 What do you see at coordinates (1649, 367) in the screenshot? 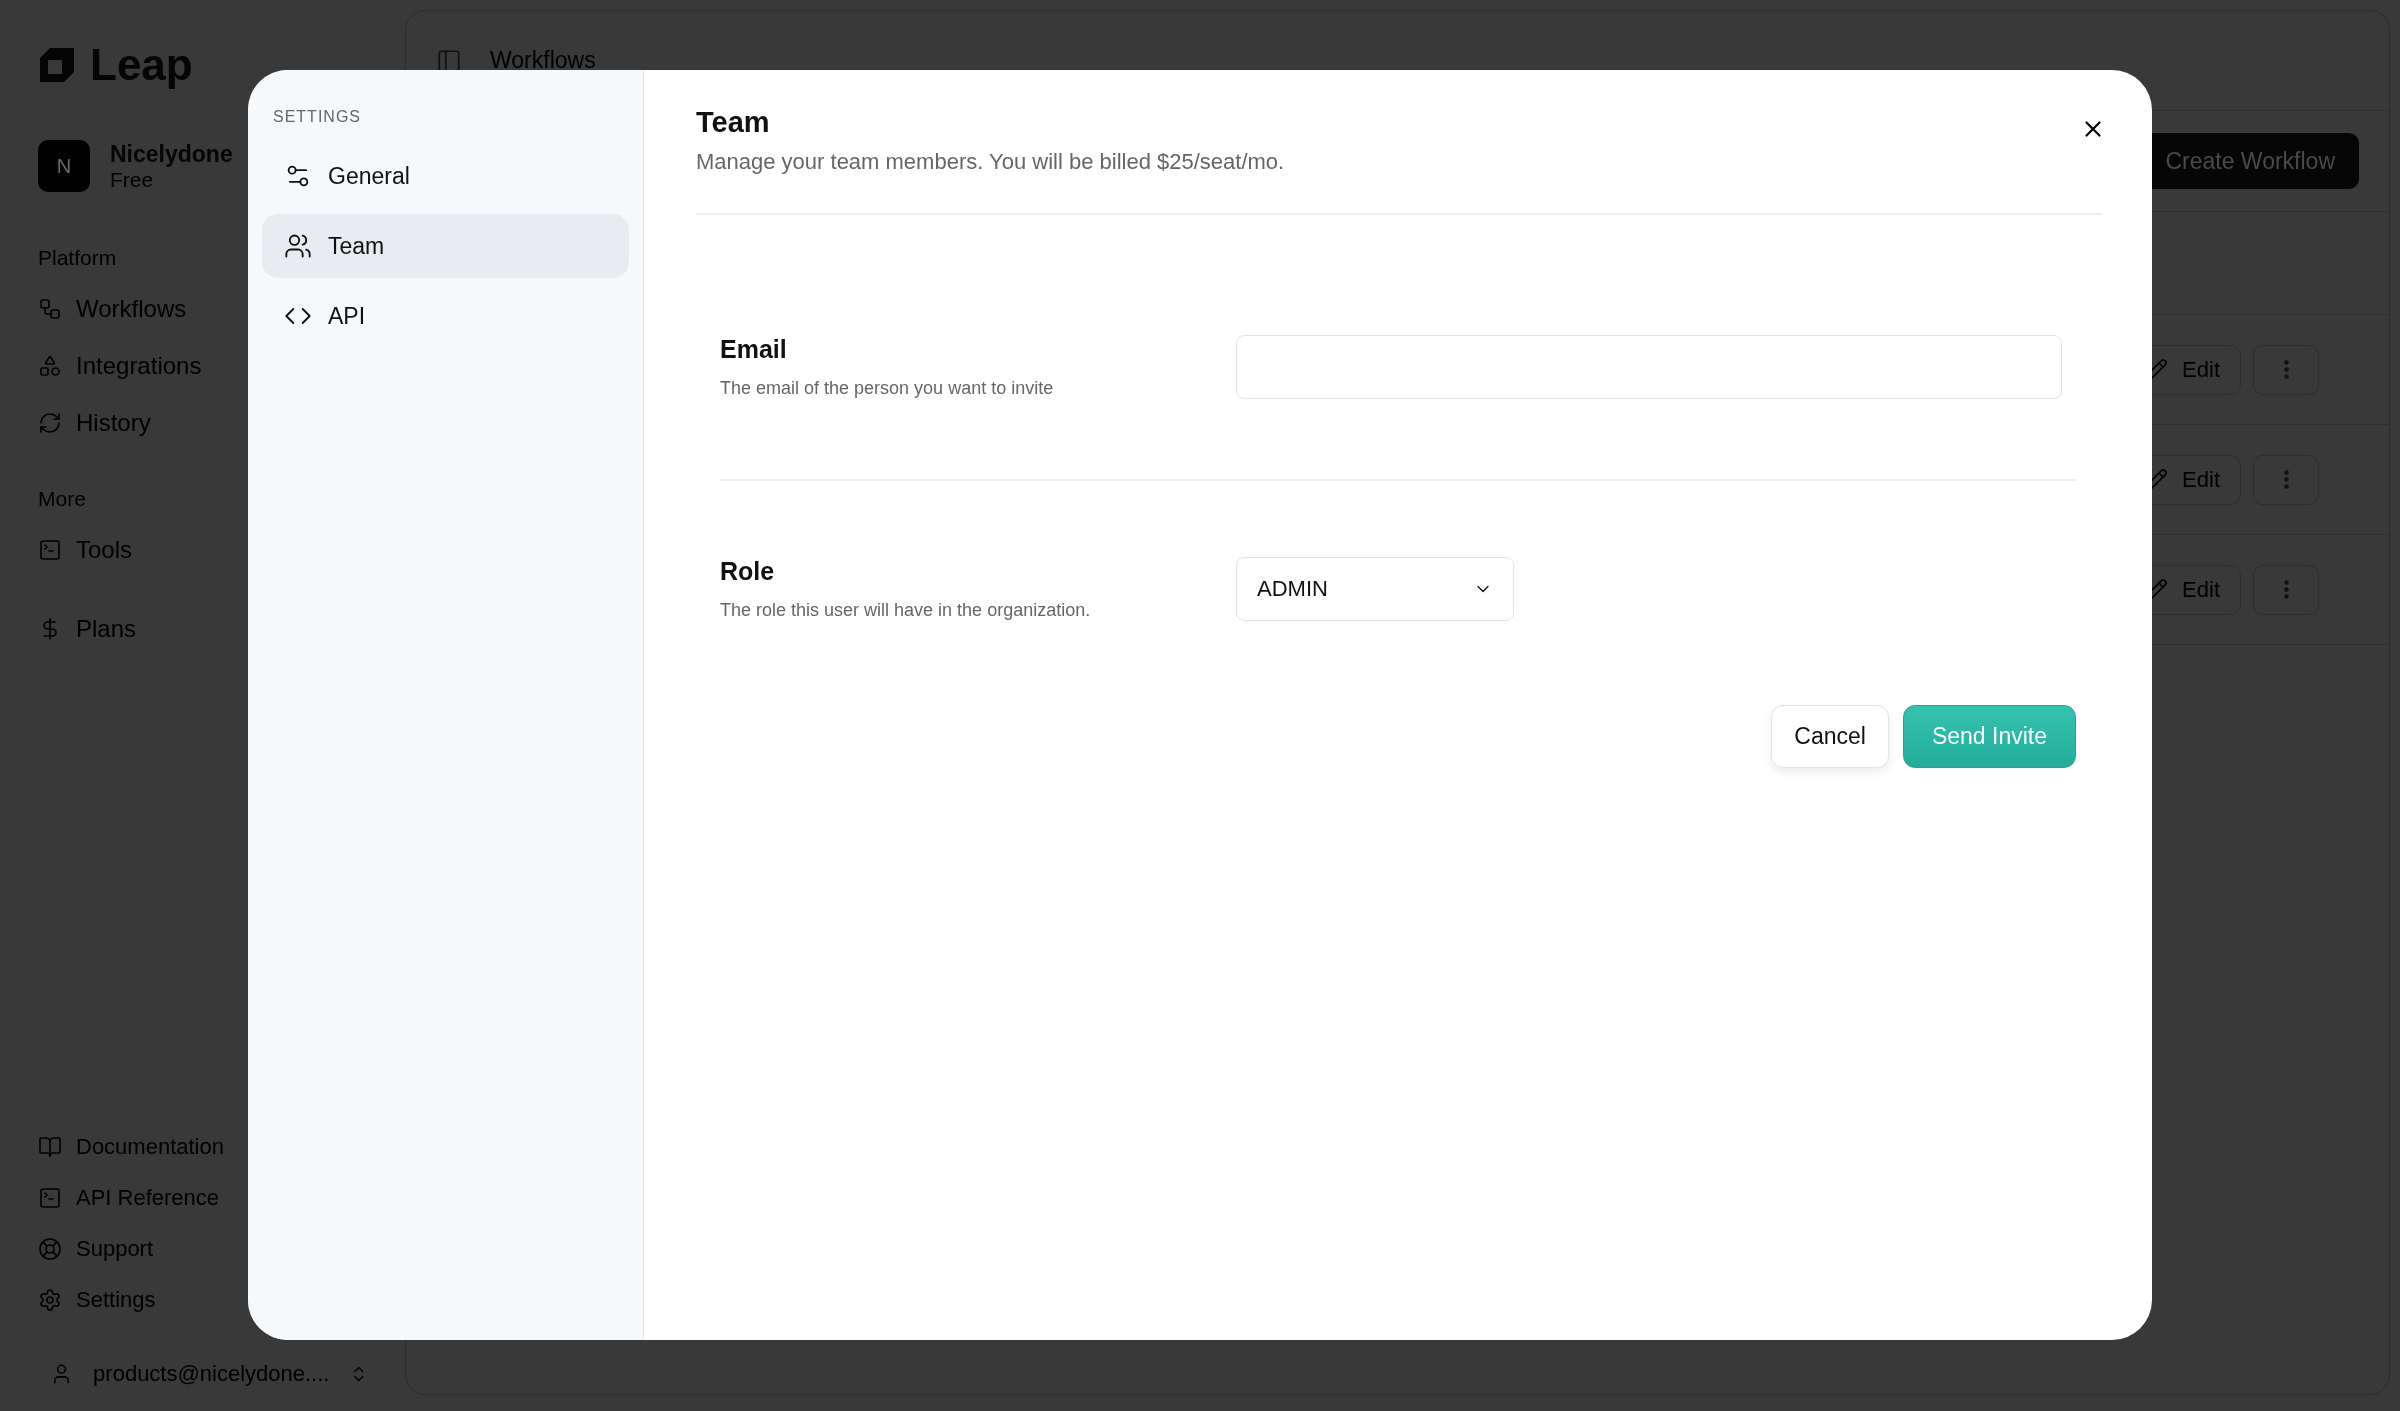
I see `email-field` at bounding box center [1649, 367].